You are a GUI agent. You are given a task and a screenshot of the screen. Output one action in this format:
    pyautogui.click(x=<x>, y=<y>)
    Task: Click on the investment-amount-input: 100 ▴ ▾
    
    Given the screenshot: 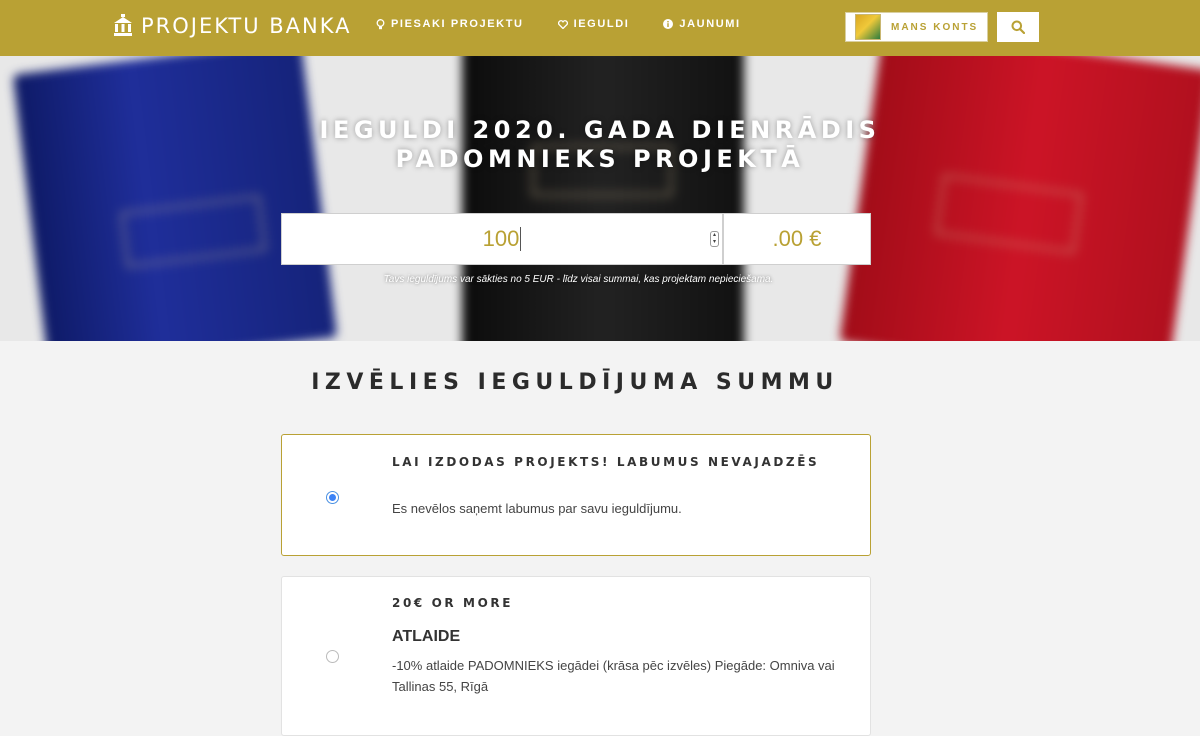 What is the action you would take?
    pyautogui.click(x=502, y=239)
    